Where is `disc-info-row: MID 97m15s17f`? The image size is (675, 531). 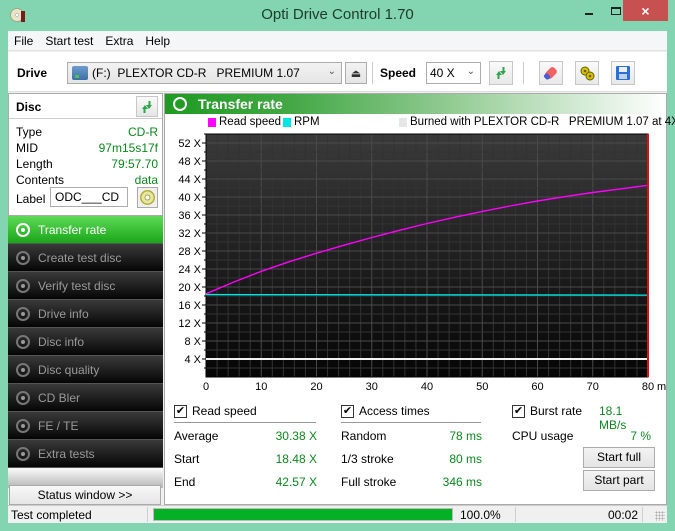
disc-info-row: MID 97m15s17f is located at coordinates (87, 148).